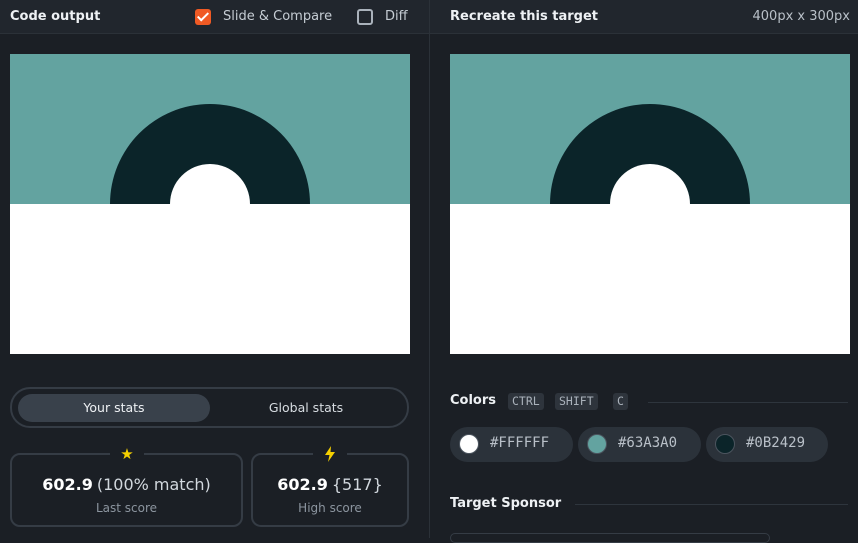 The height and width of the screenshot is (543, 858). Describe the element at coordinates (520, 443) in the screenshot. I see `color-hex: #FFFFFF` at that location.